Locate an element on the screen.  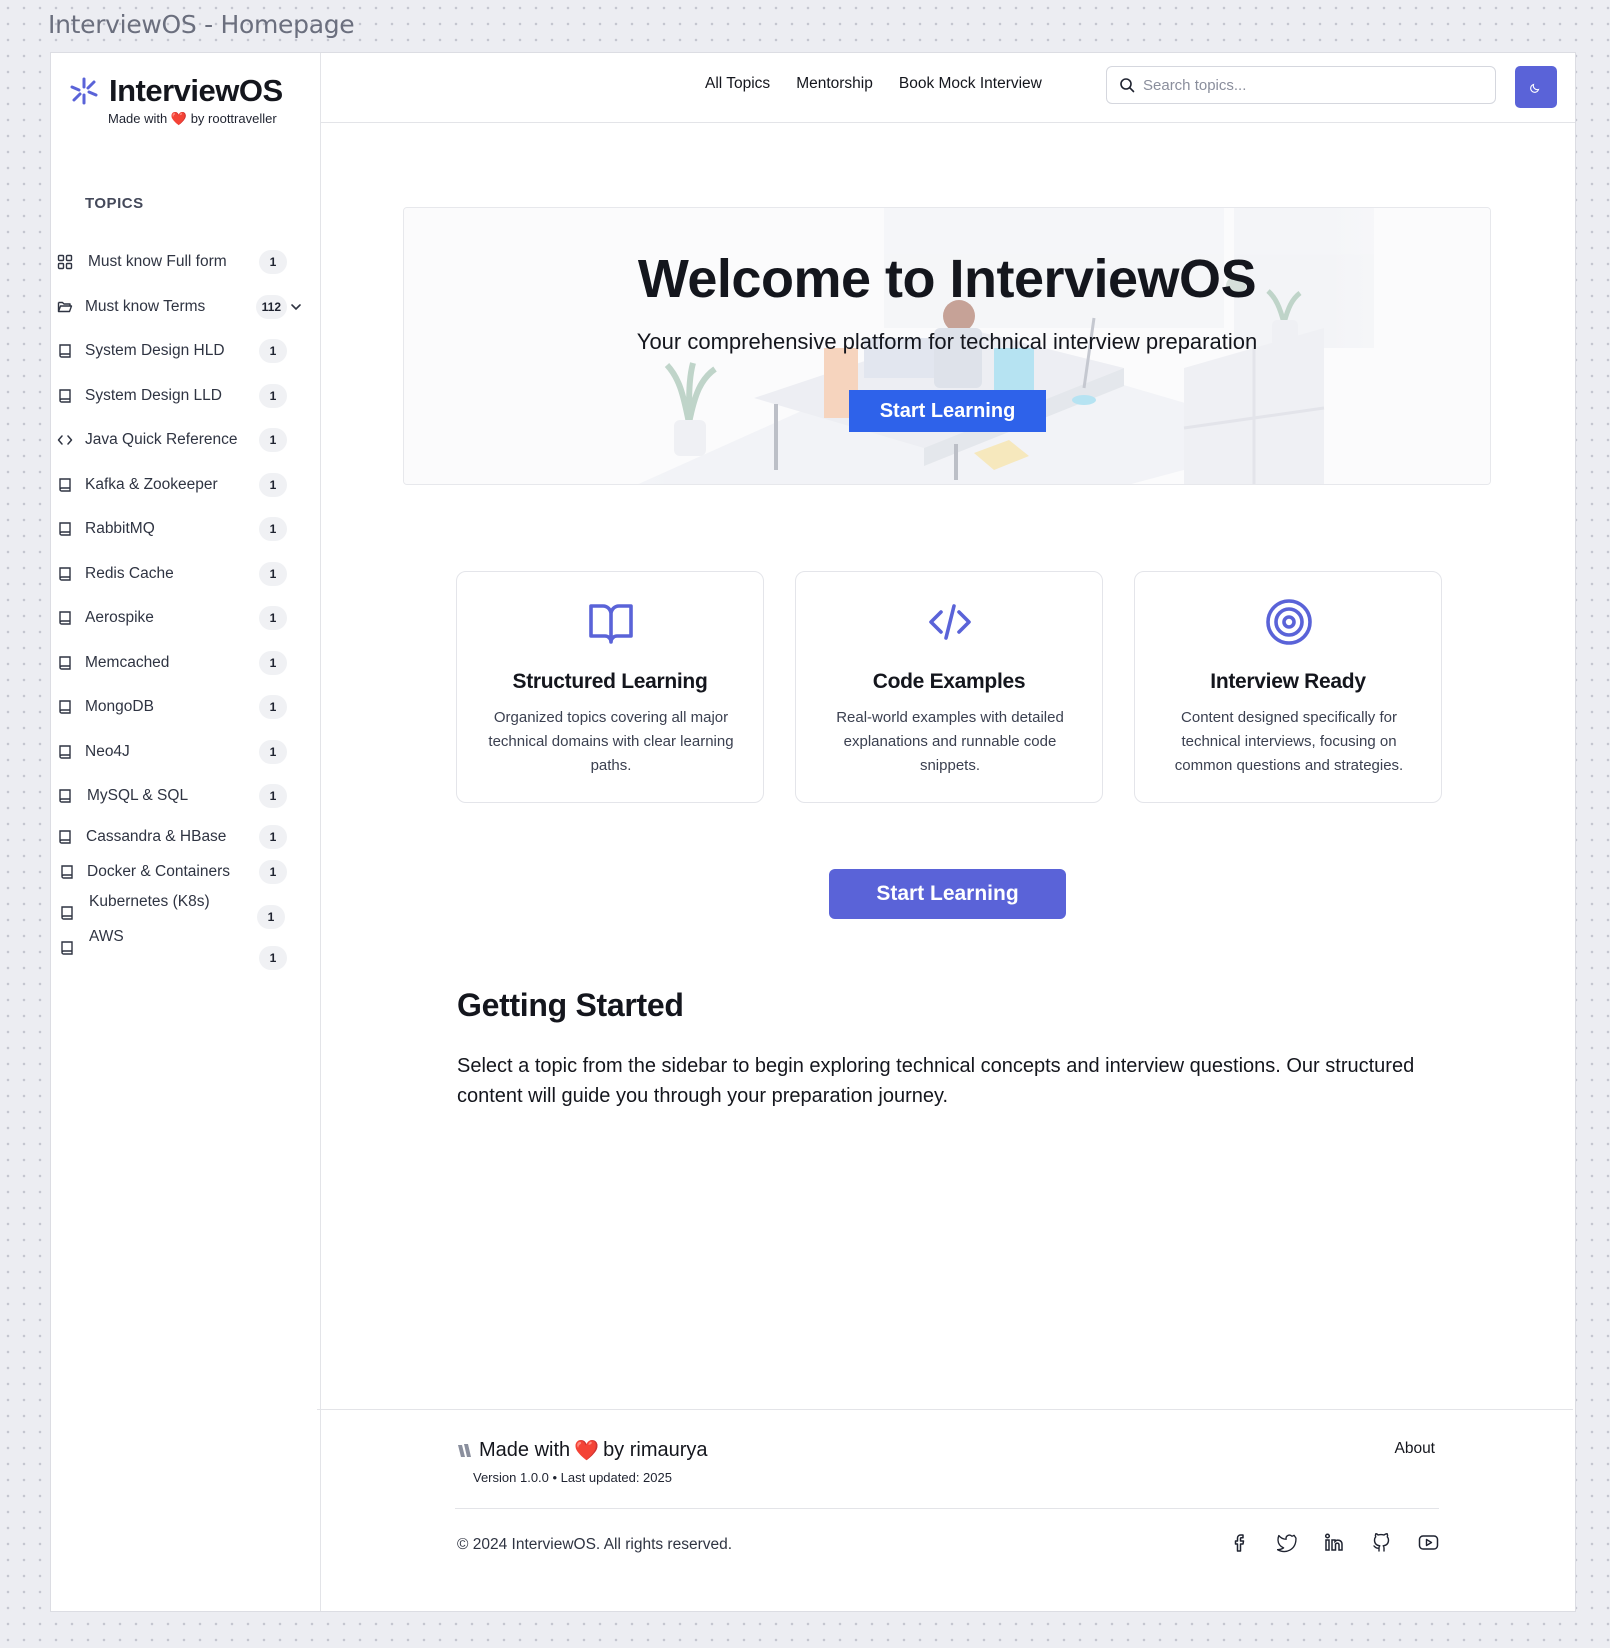
nav-link-all-topics: All Topics is located at coordinates (737, 84).